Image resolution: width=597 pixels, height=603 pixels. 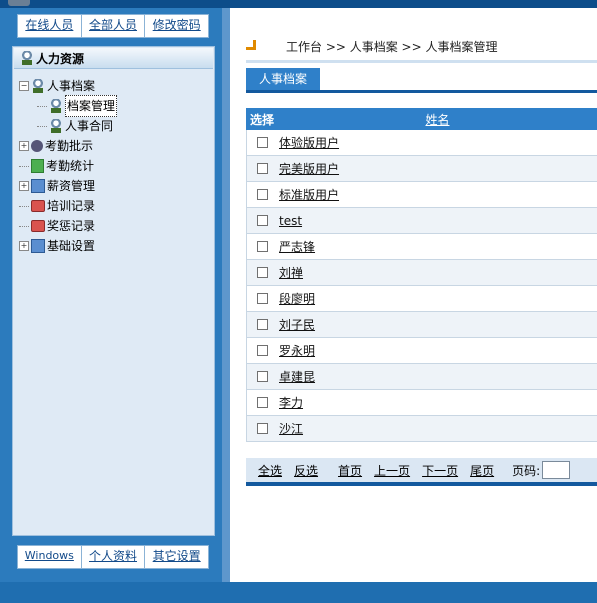 What do you see at coordinates (421, 377) in the screenshot?
I see `table-row: 卓建昆` at bounding box center [421, 377].